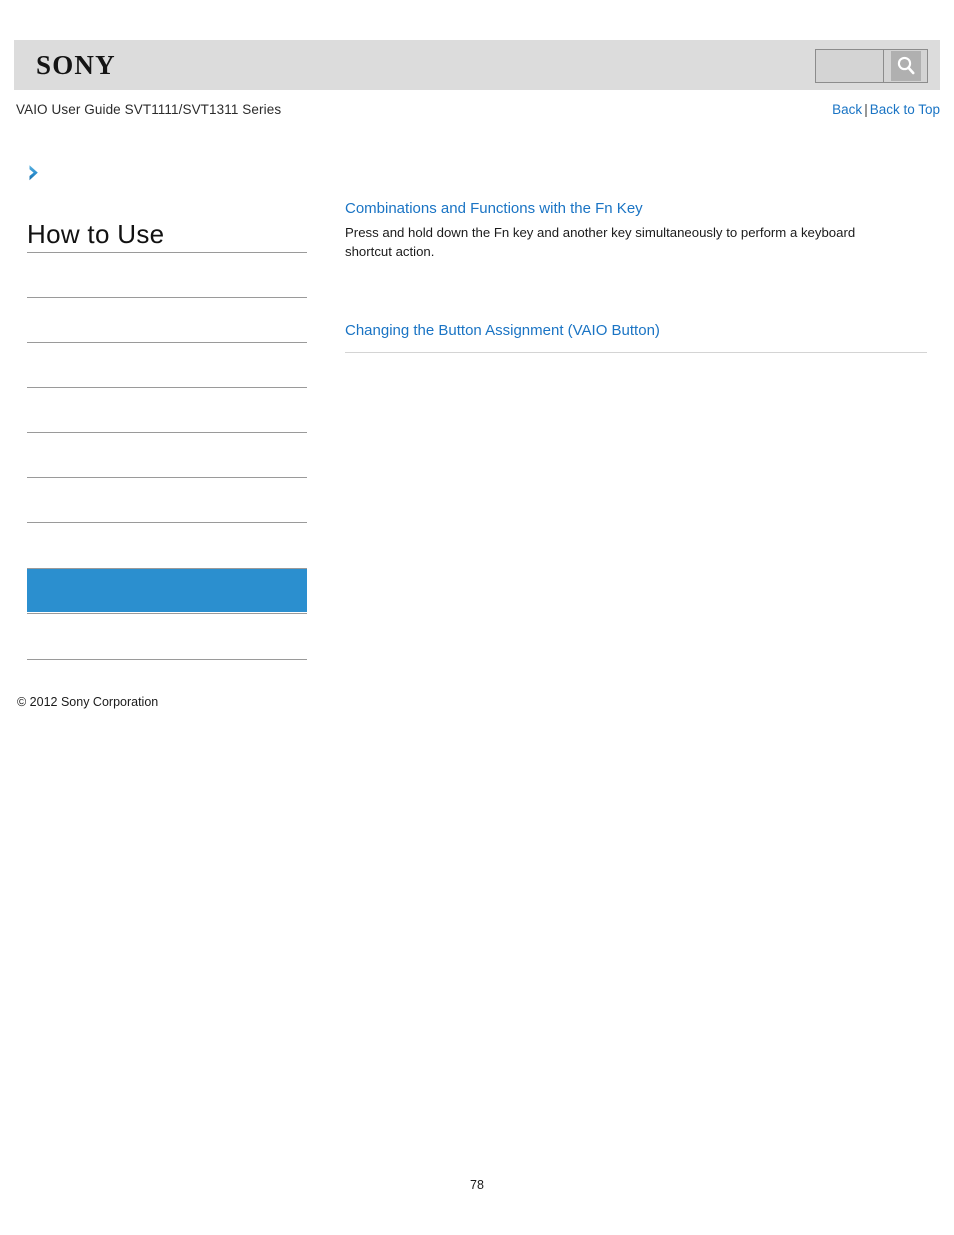 Image resolution: width=954 pixels, height=1235 pixels. I want to click on content-divider, so click(636, 352).